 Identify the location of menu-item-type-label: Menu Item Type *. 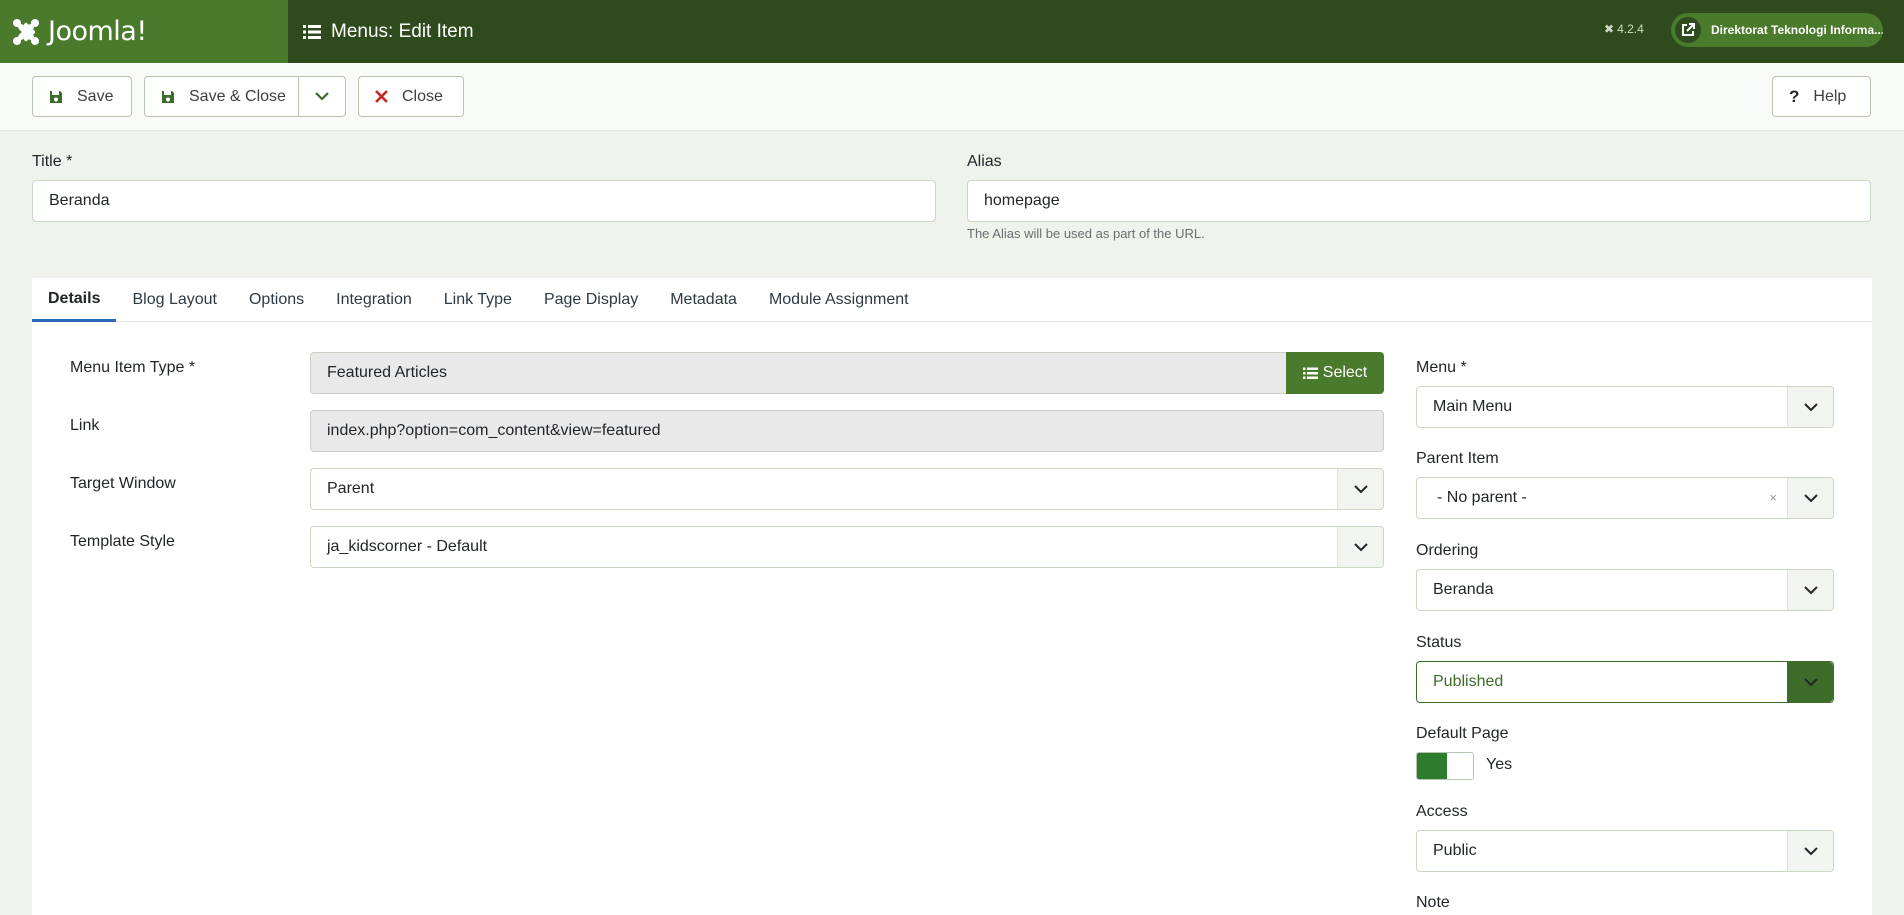
(133, 367).